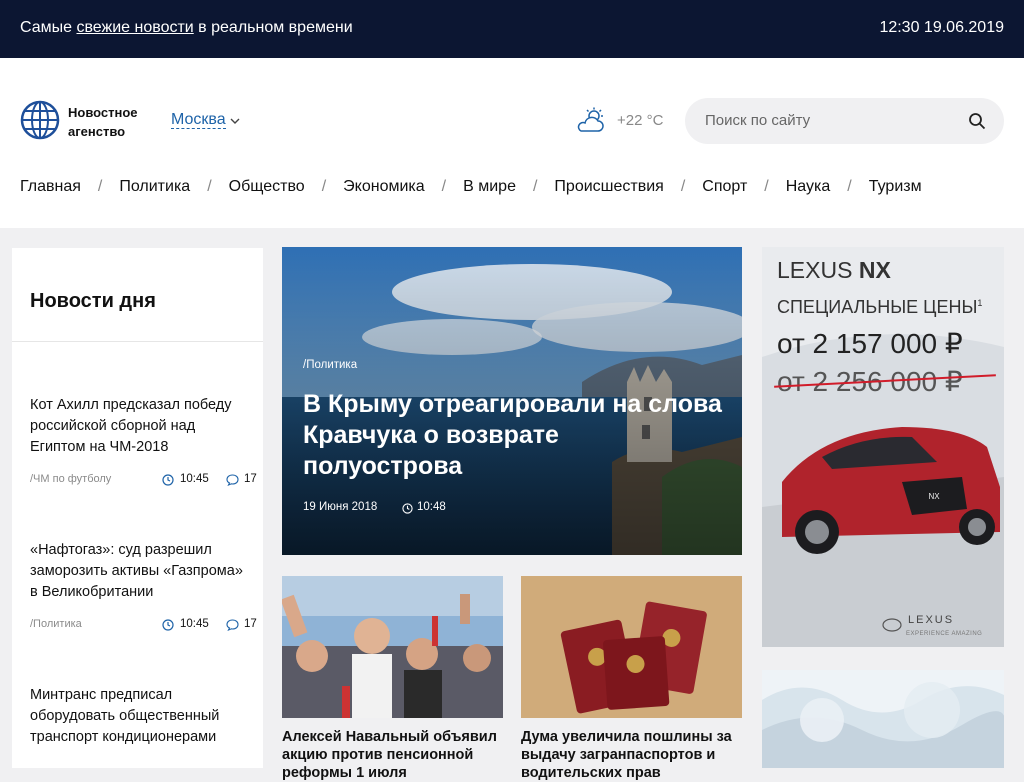 The image size is (1024, 782). Describe the element at coordinates (934, 496) in the screenshot. I see `lexus-plate-text: NX` at that location.